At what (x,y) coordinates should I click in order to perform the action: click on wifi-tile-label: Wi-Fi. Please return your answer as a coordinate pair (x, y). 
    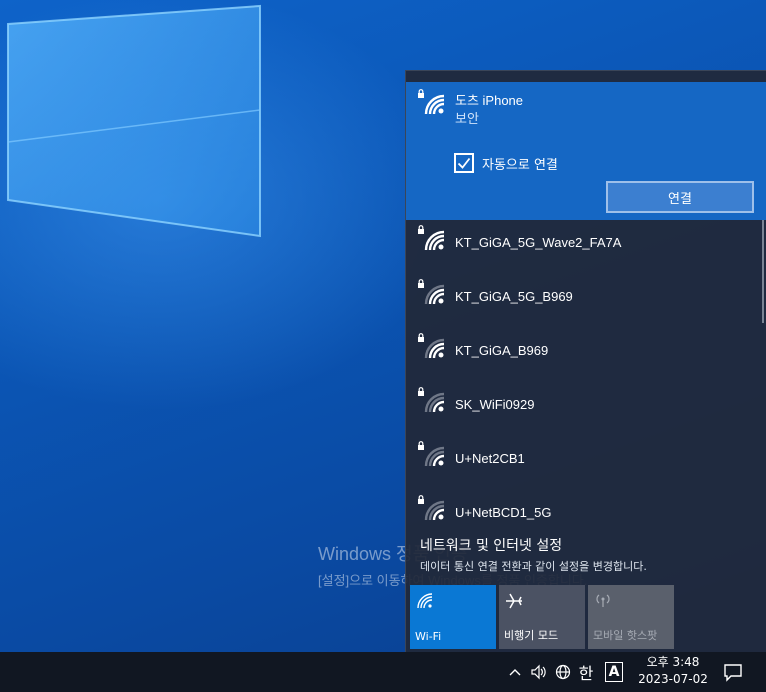
    Looking at the image, I should click on (428, 636).